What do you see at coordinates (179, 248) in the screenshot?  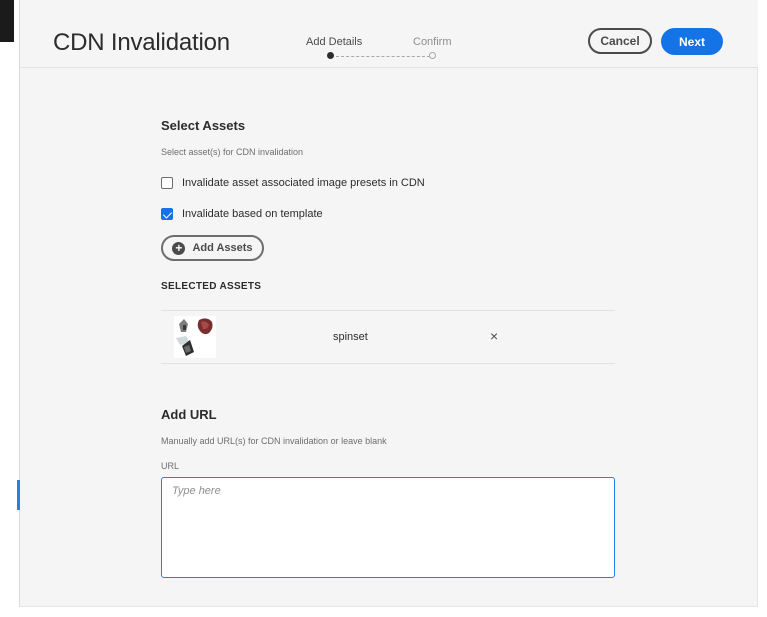 I see `plus-circle-icon: +` at bounding box center [179, 248].